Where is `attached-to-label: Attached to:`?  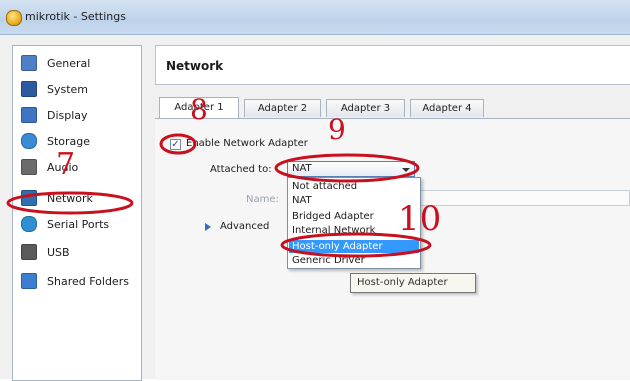
attached-to-label: Attached to: is located at coordinates (241, 169).